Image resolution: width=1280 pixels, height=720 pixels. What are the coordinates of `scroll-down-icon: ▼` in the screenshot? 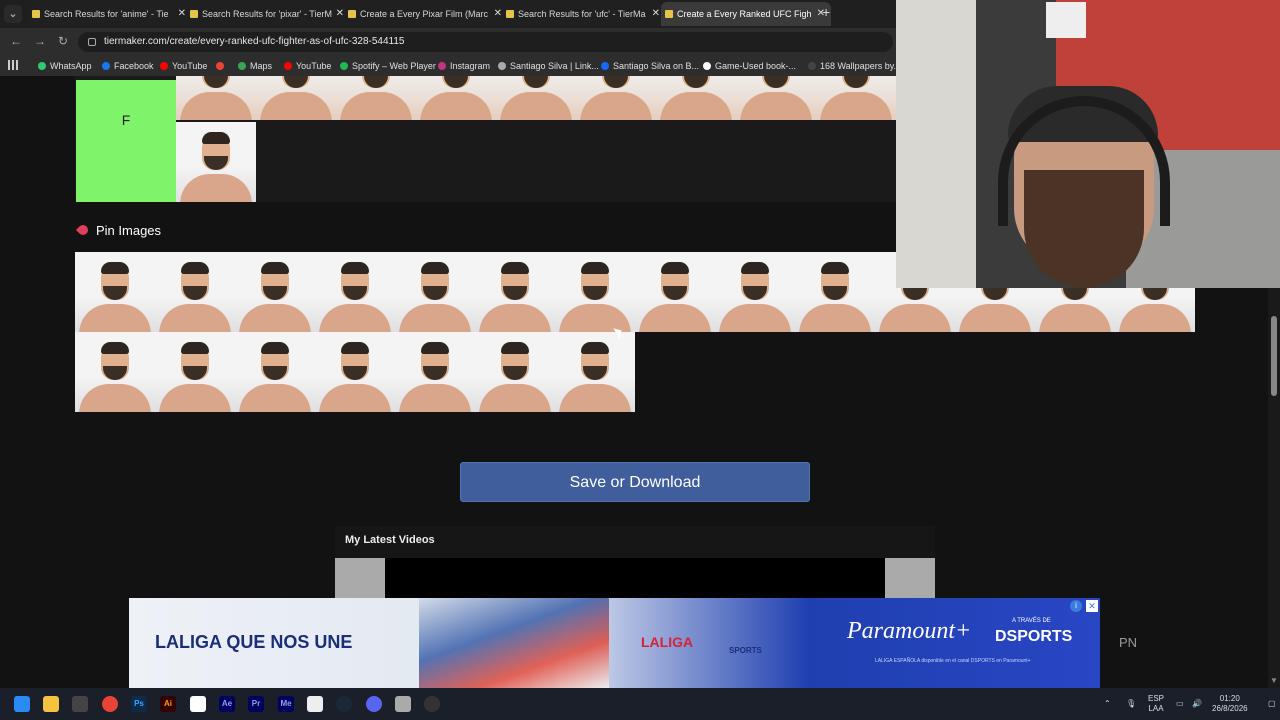 It's located at (1274, 680).